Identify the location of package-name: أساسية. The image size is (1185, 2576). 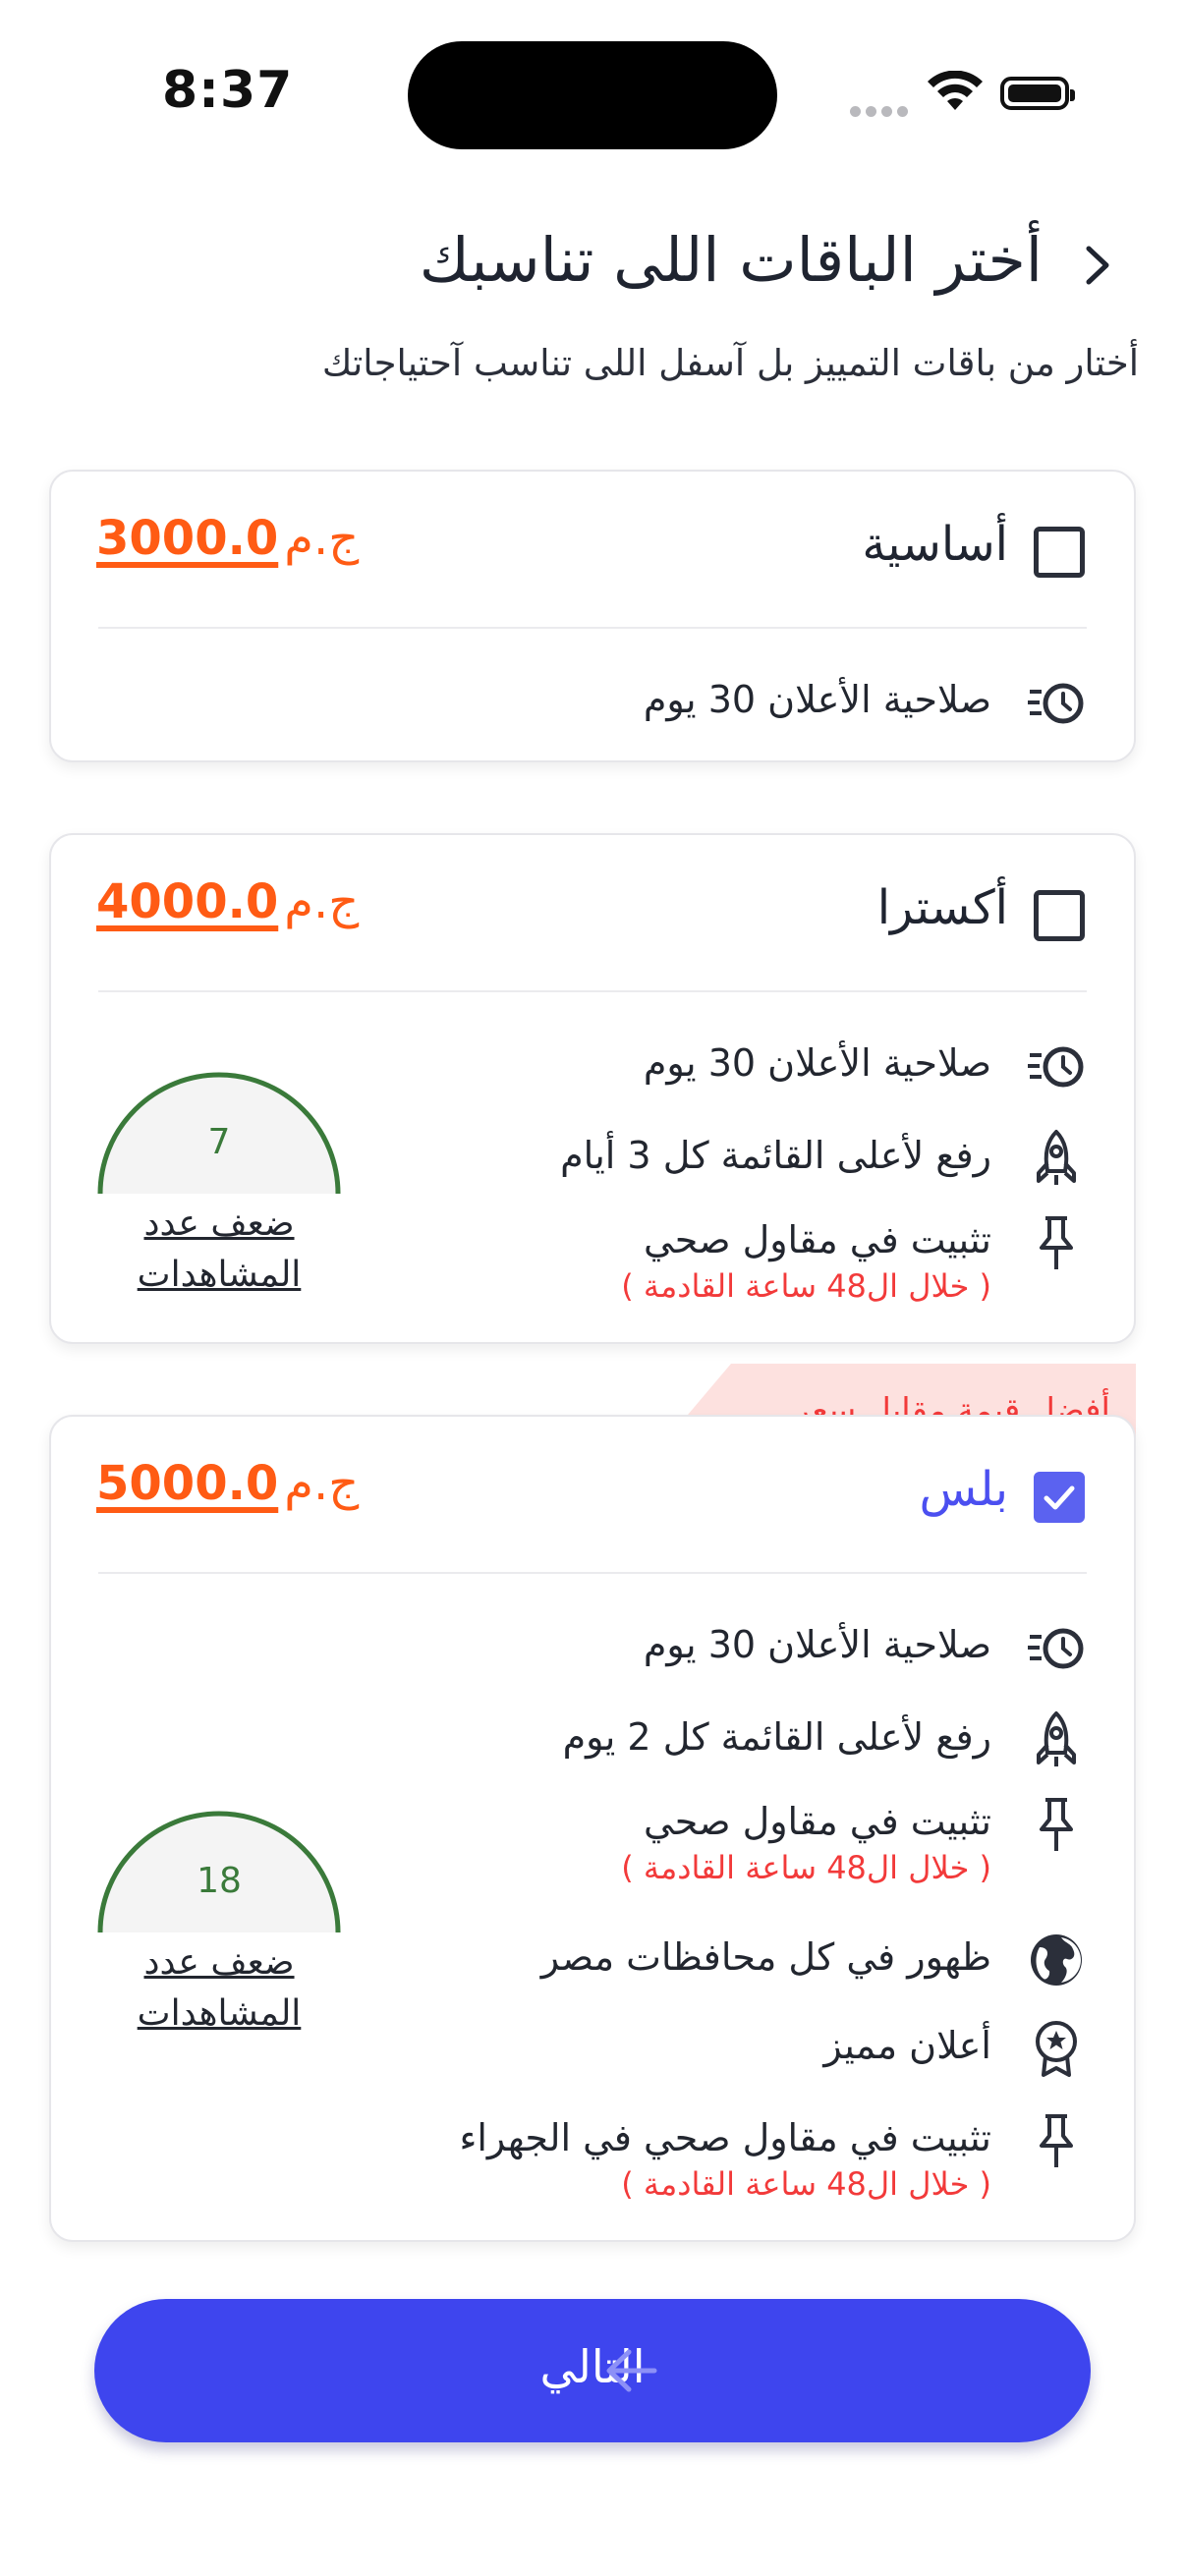
(935, 544).